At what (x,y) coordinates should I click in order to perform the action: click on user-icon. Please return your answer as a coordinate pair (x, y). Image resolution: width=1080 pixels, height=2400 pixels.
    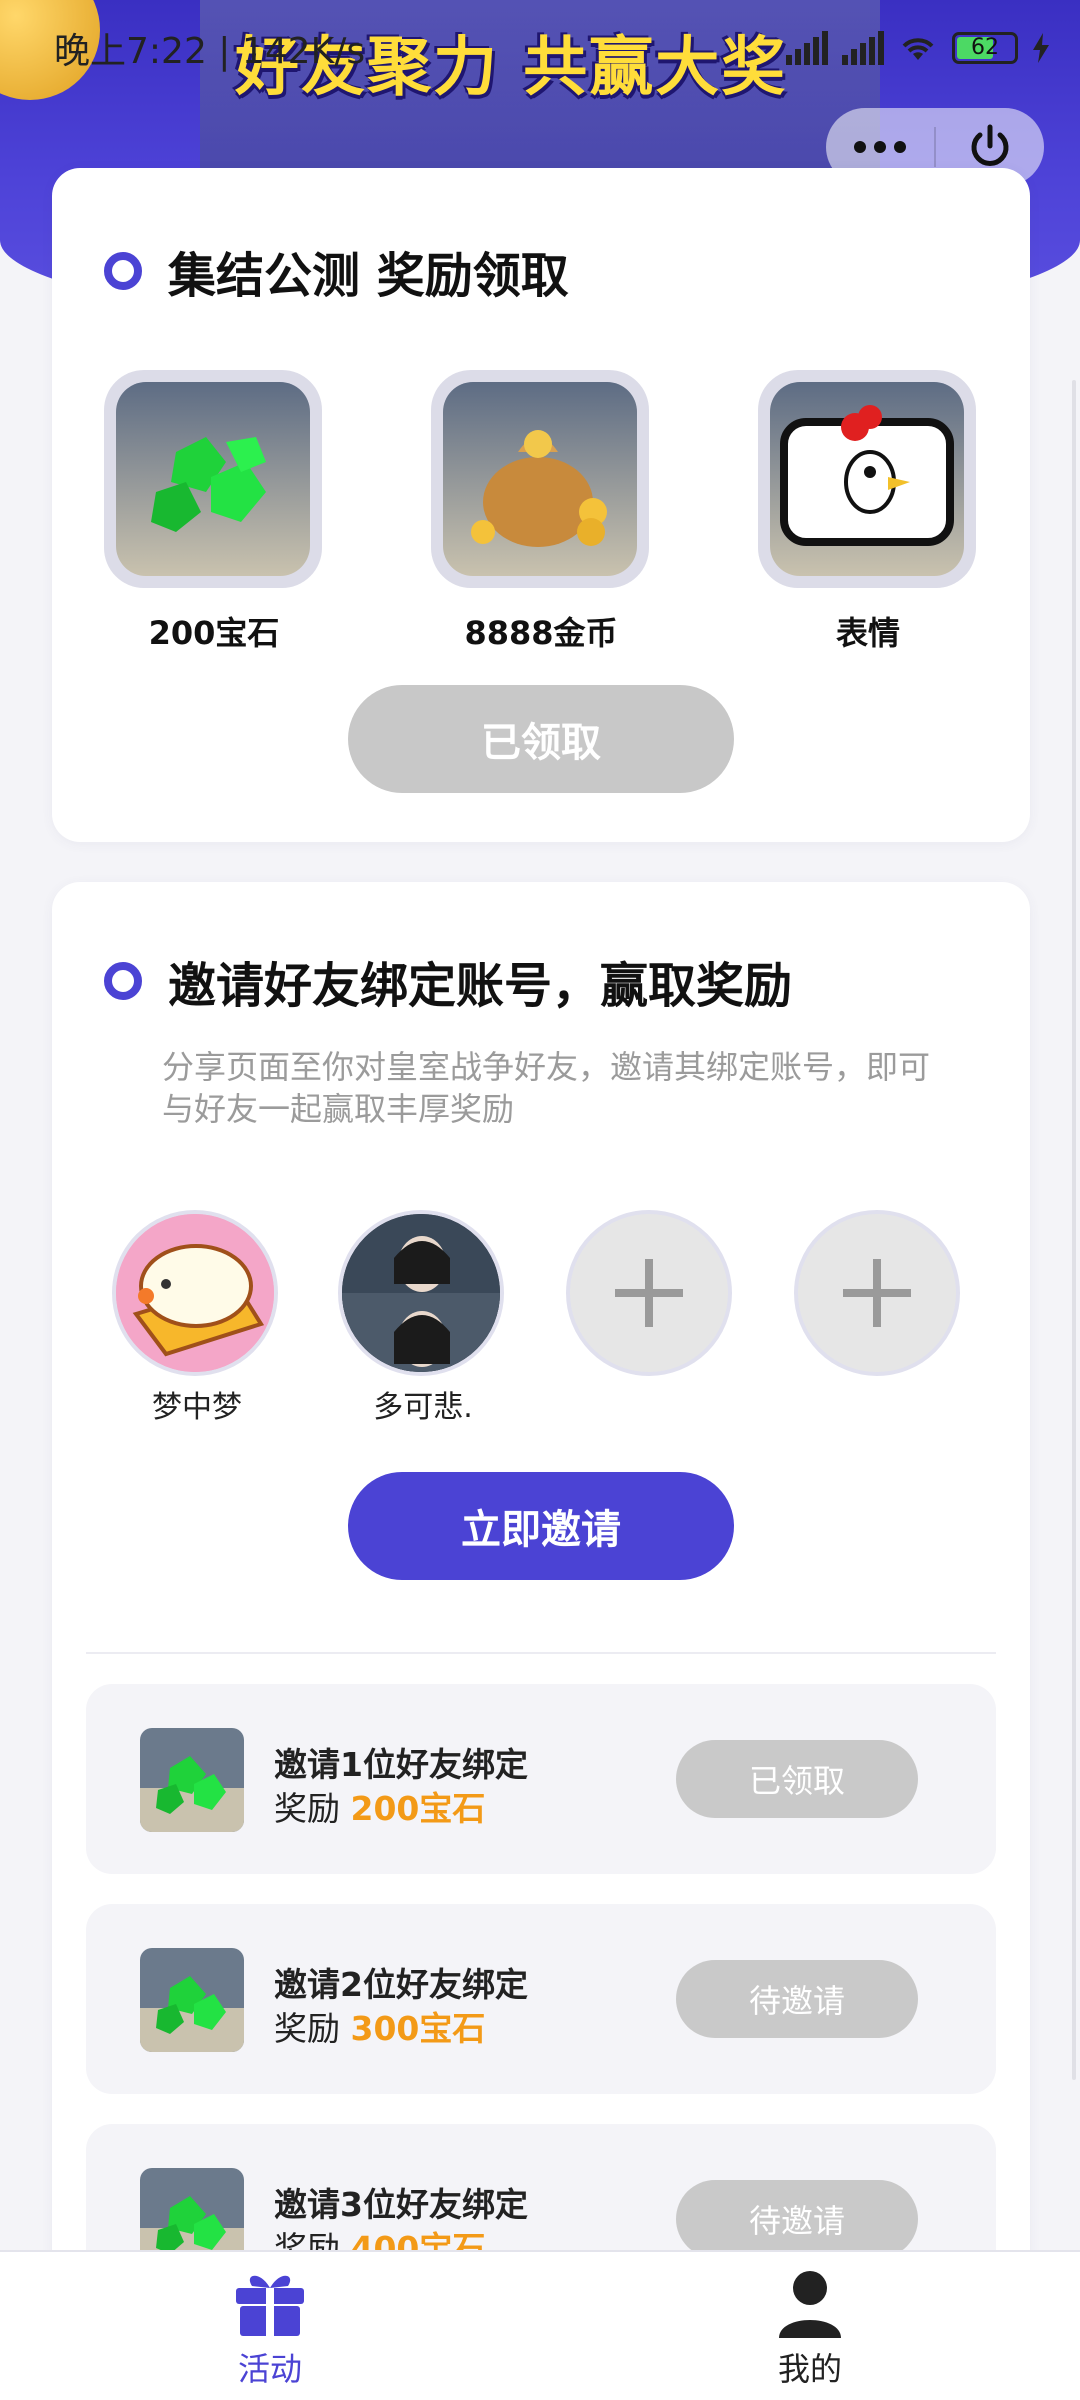
    Looking at the image, I should click on (810, 2304).